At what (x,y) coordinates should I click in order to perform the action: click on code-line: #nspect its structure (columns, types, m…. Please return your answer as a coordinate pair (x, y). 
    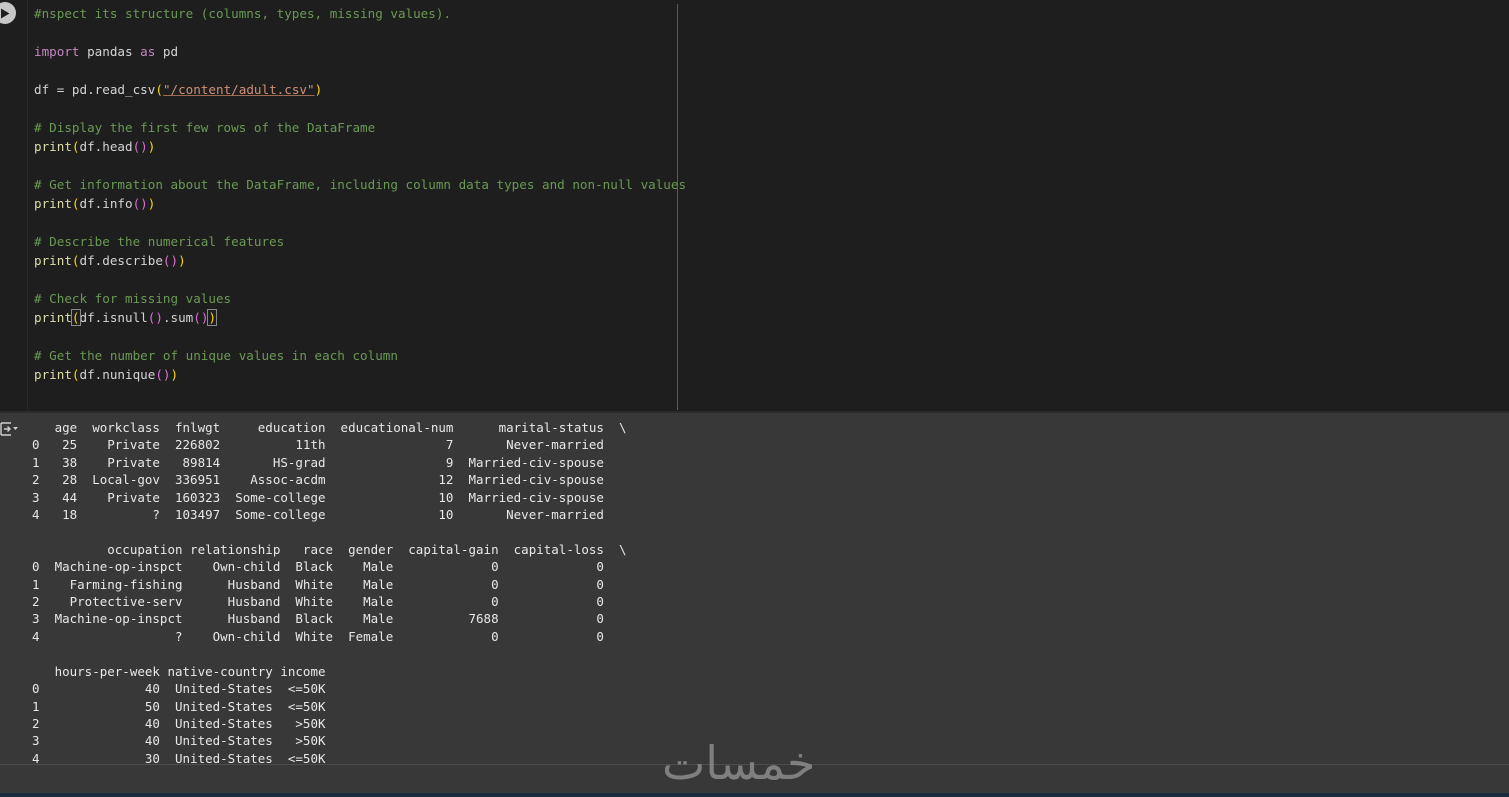
    Looking at the image, I should click on (360, 13).